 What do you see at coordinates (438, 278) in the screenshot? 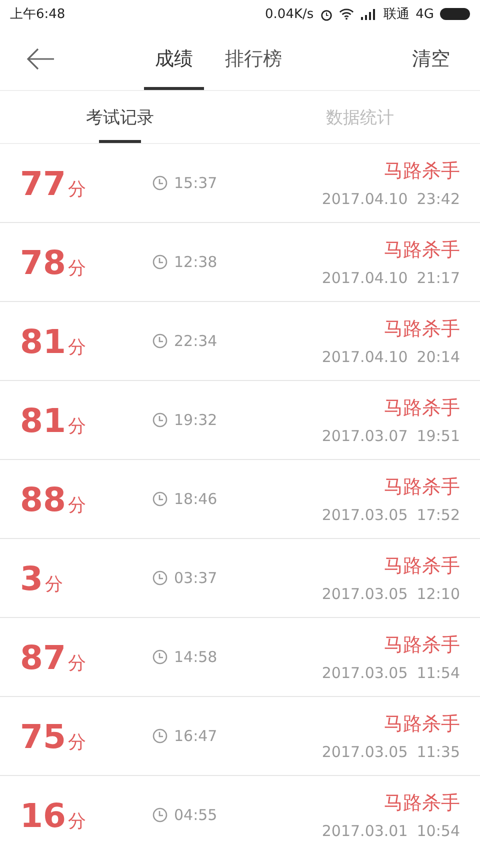
I see `exam-time: 21:17` at bounding box center [438, 278].